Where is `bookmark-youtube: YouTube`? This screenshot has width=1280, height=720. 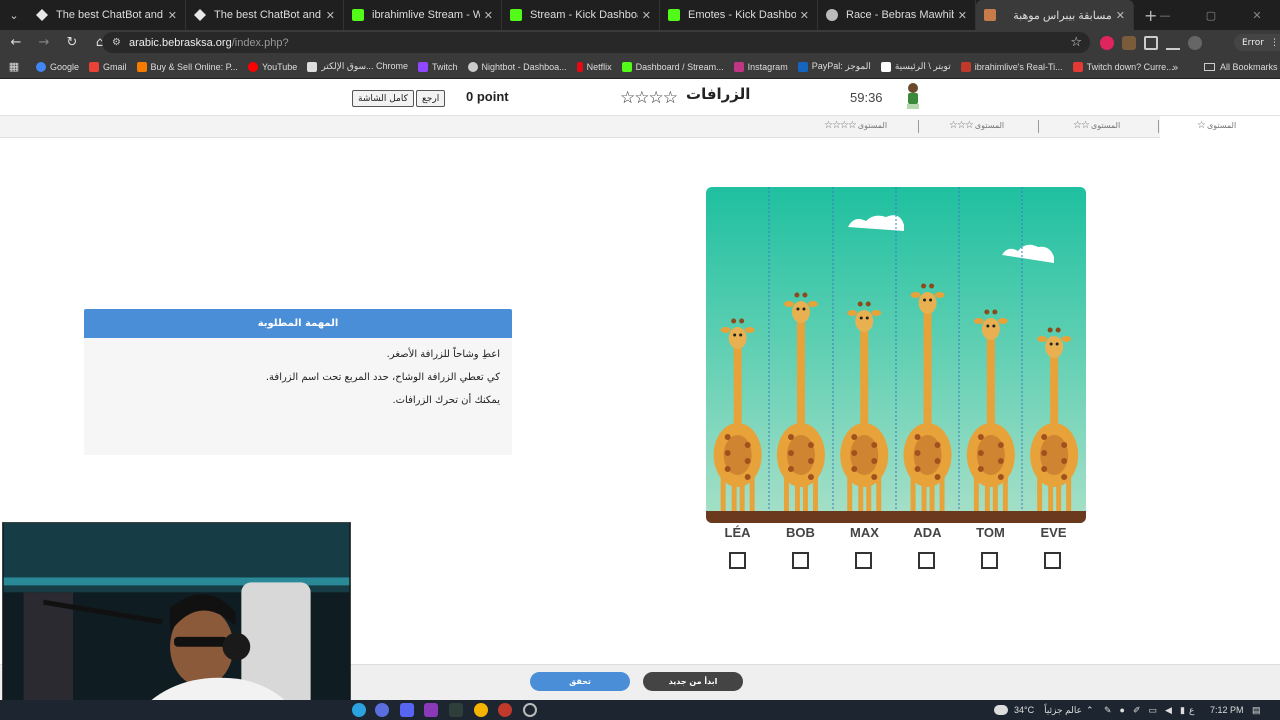
bookmark-youtube: YouTube is located at coordinates (272, 66).